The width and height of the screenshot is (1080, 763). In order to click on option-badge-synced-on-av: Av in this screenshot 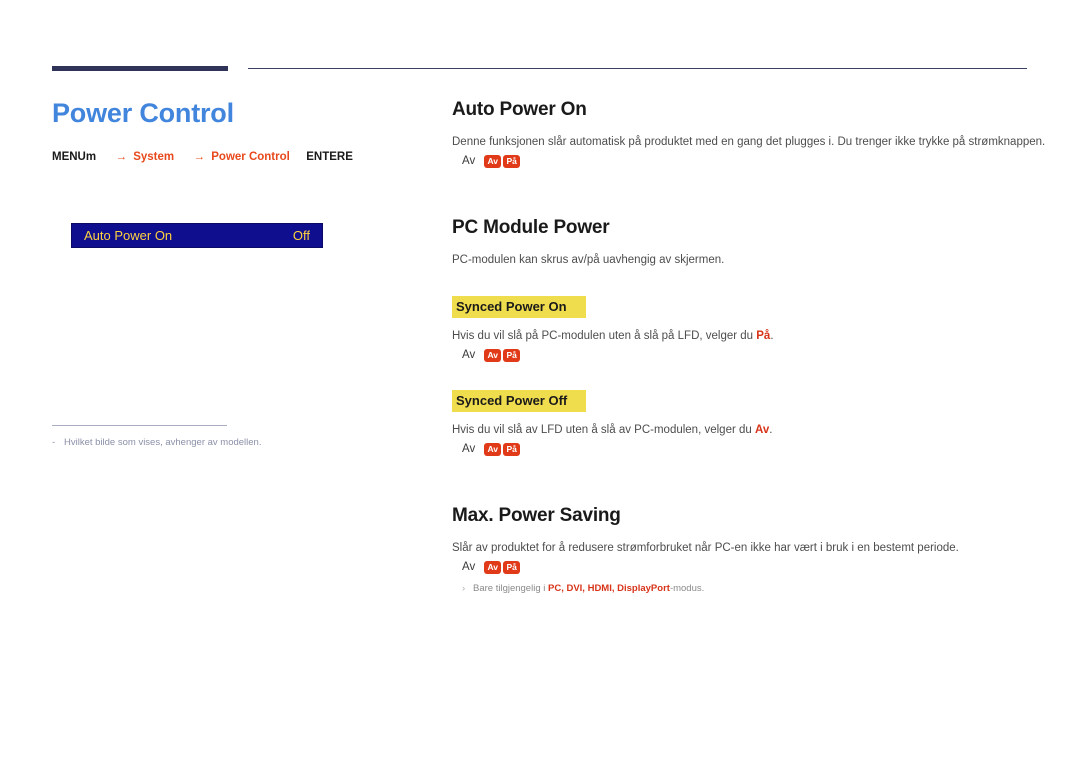, I will do `click(493, 355)`.